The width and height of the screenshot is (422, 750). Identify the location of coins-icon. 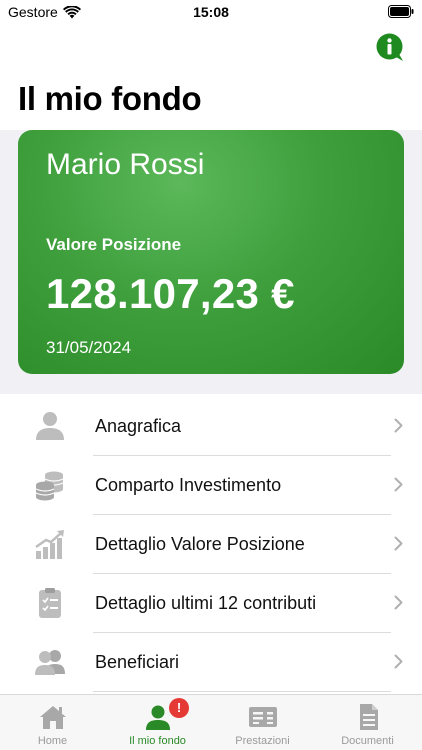
(49, 486).